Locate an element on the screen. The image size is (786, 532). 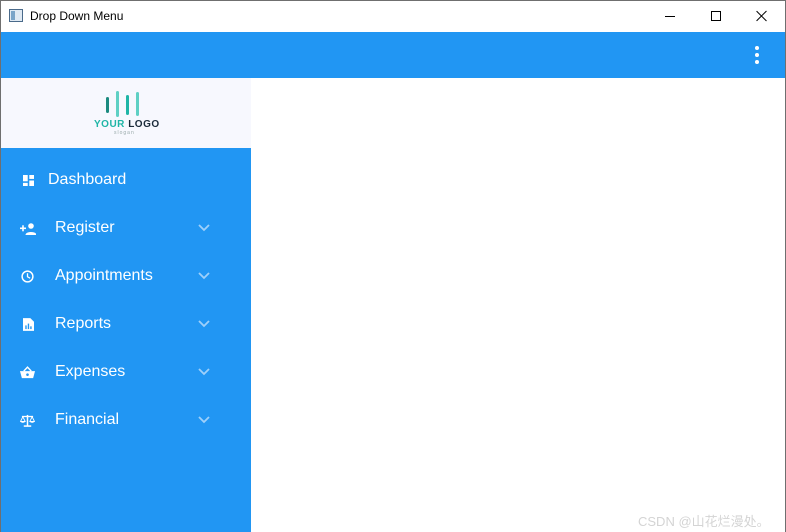
report-icon is located at coordinates (28, 324).